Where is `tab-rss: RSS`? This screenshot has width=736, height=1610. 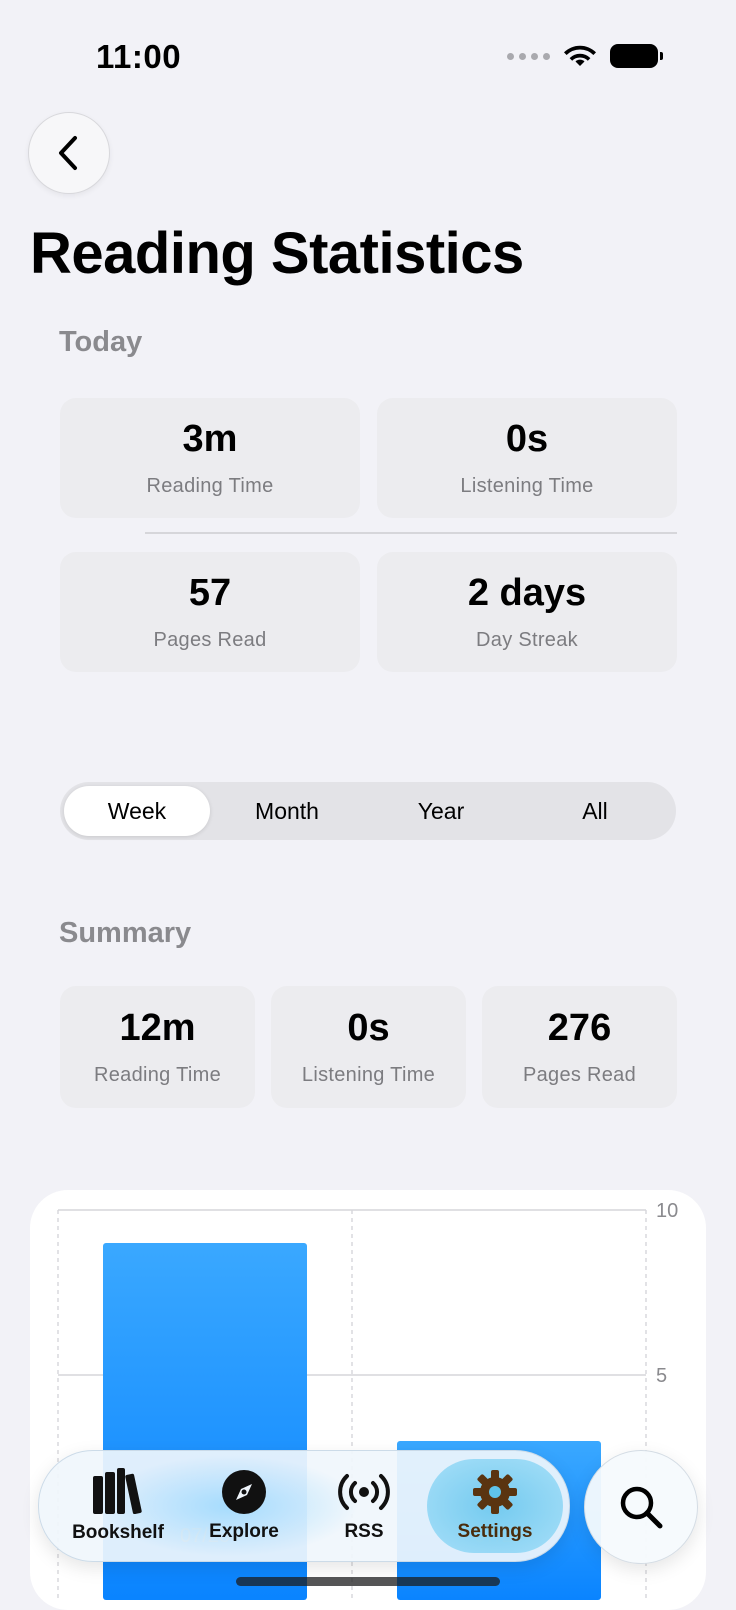 tab-rss: RSS is located at coordinates (364, 1506).